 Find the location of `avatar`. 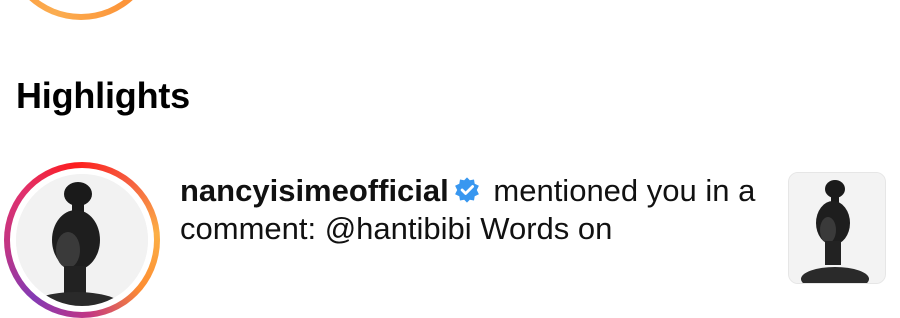

avatar is located at coordinates (82, 240).